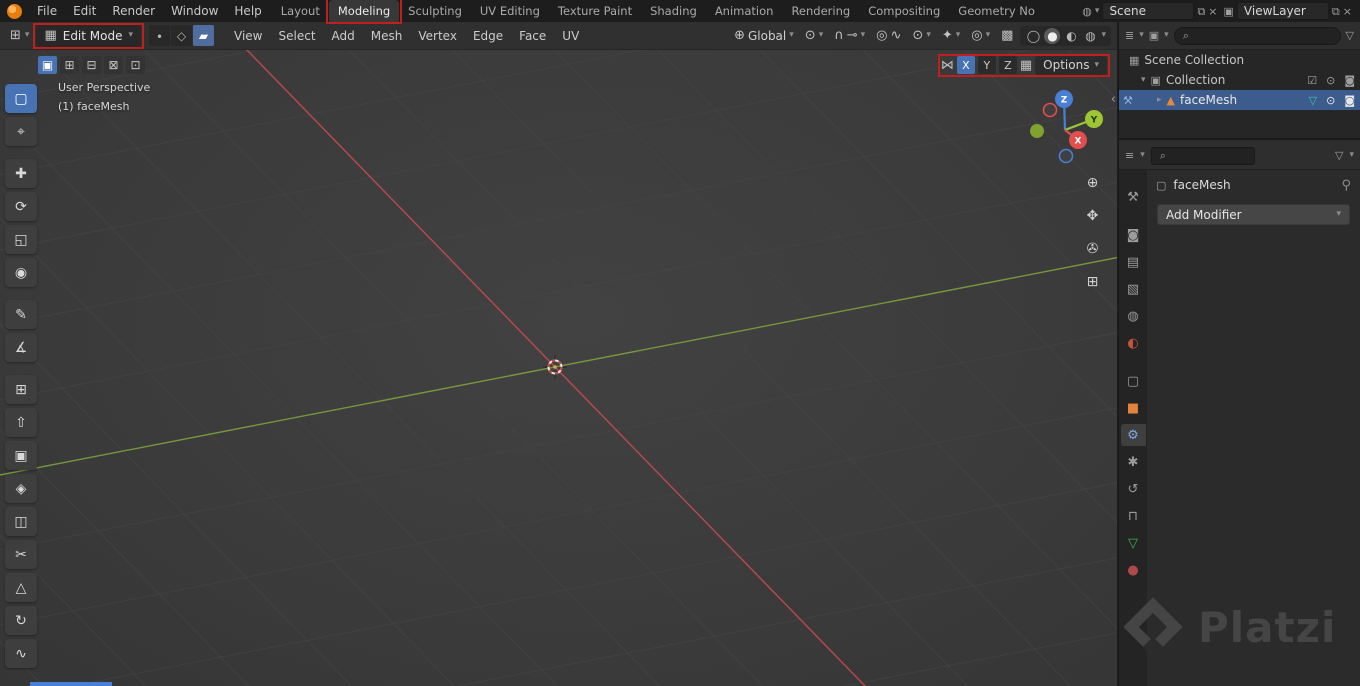 The height and width of the screenshot is (686, 1360). Describe the element at coordinates (1312, 80) in the screenshot. I see `collection-checkbox-icon: ☑` at that location.